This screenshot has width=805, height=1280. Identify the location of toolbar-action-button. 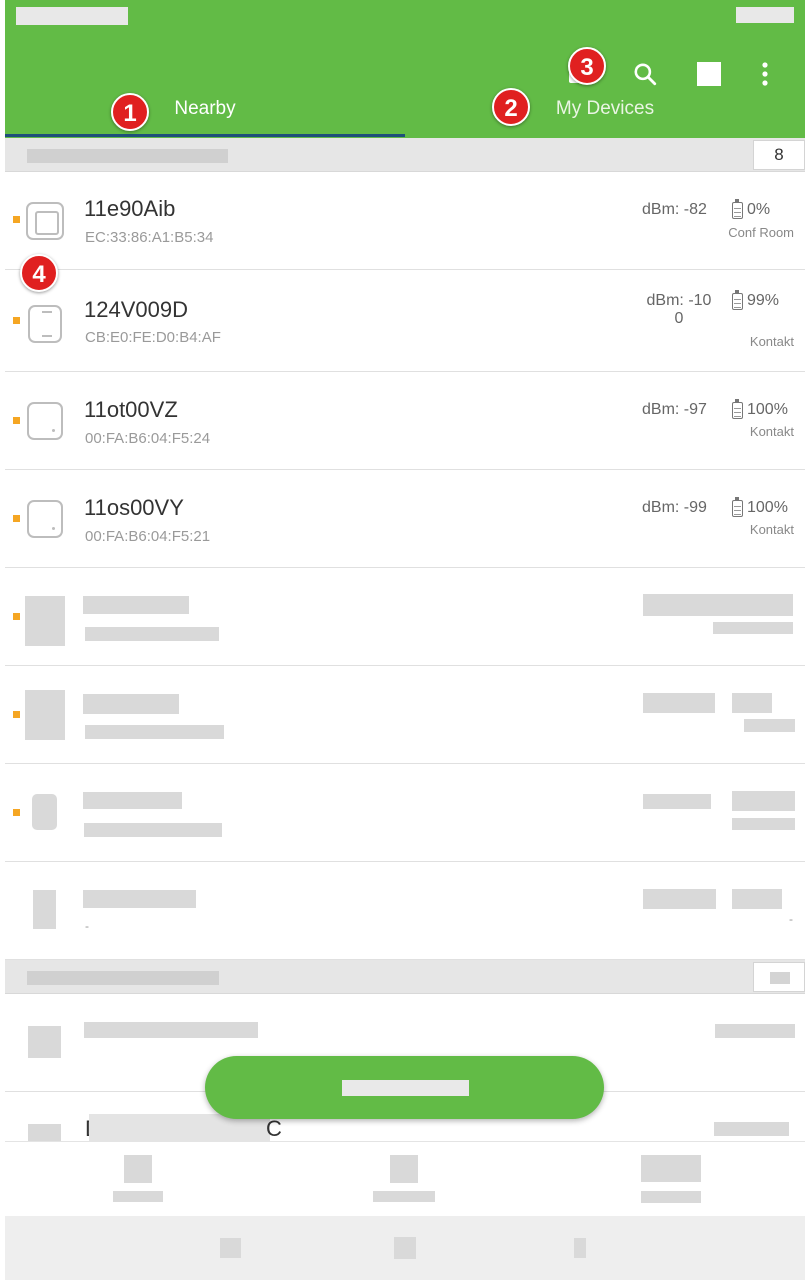
(709, 74).